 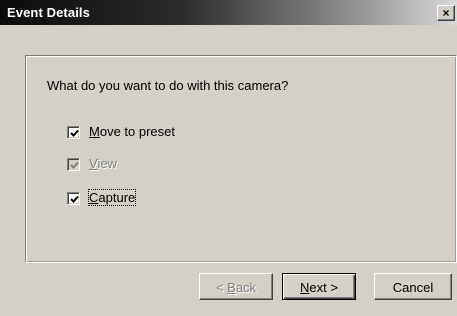 What do you see at coordinates (132, 131) in the screenshot?
I see `move-to-preset-label: Move to preset` at bounding box center [132, 131].